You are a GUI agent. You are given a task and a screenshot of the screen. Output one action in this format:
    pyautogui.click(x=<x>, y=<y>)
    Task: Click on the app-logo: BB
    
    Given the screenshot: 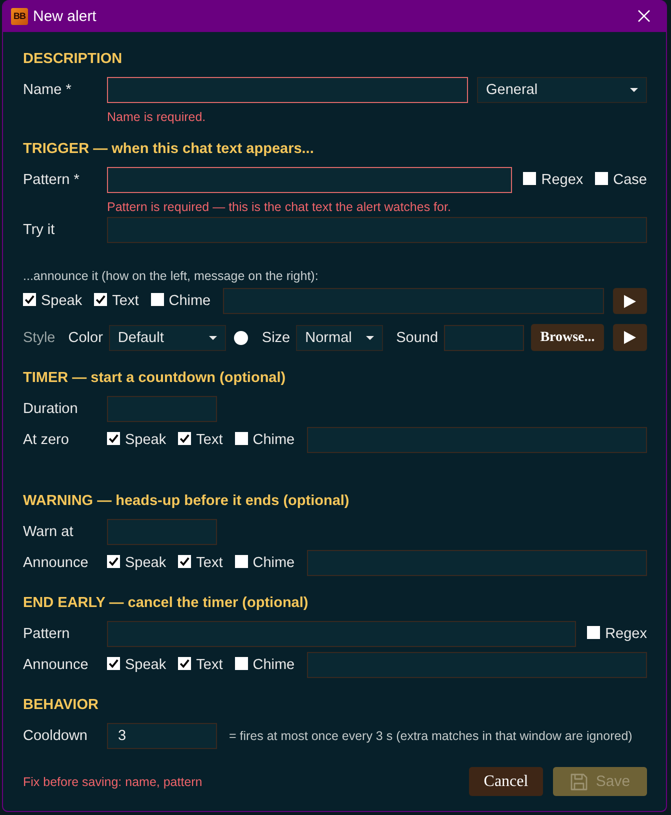 What is the action you would take?
    pyautogui.click(x=19, y=16)
    